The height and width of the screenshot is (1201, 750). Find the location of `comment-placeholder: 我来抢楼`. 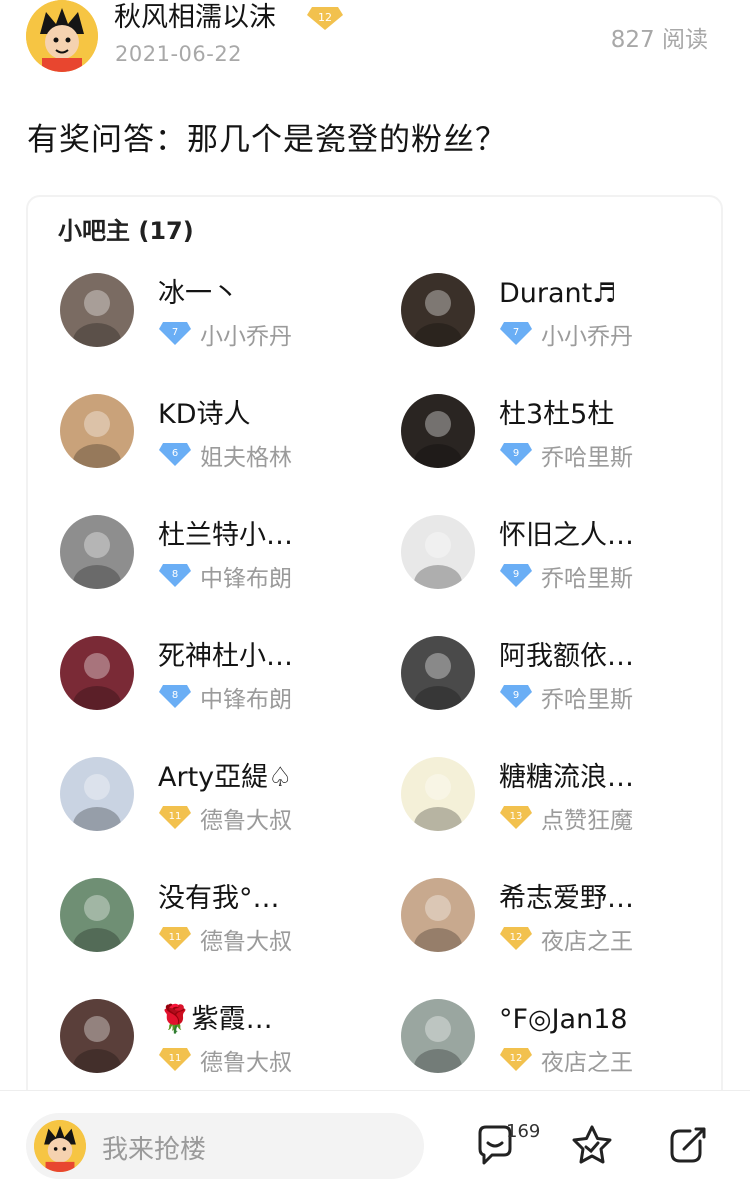

comment-placeholder: 我来抢楼 is located at coordinates (154, 1150).